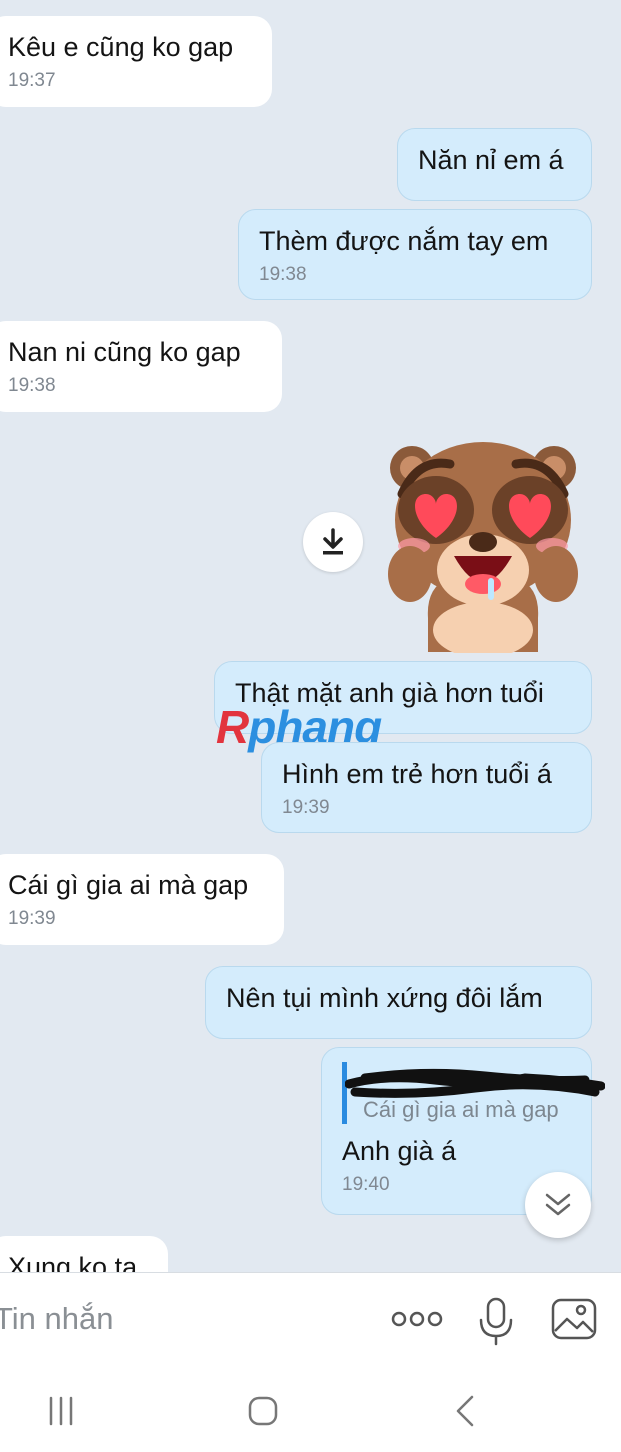 This screenshot has height=1452, width=621. I want to click on message-incoming: Xung ko ta, so click(84, 1254).